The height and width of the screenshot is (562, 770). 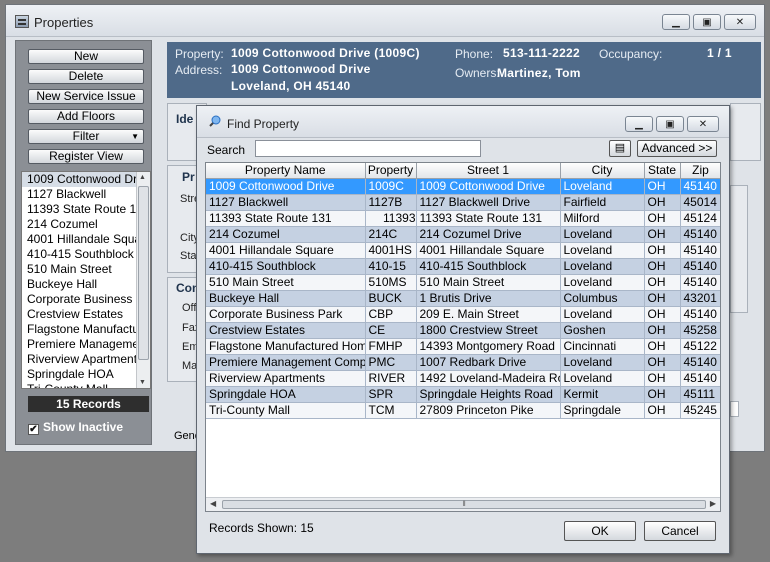 I want to click on dialog-maximize-button: ▣, so click(x=670, y=124).